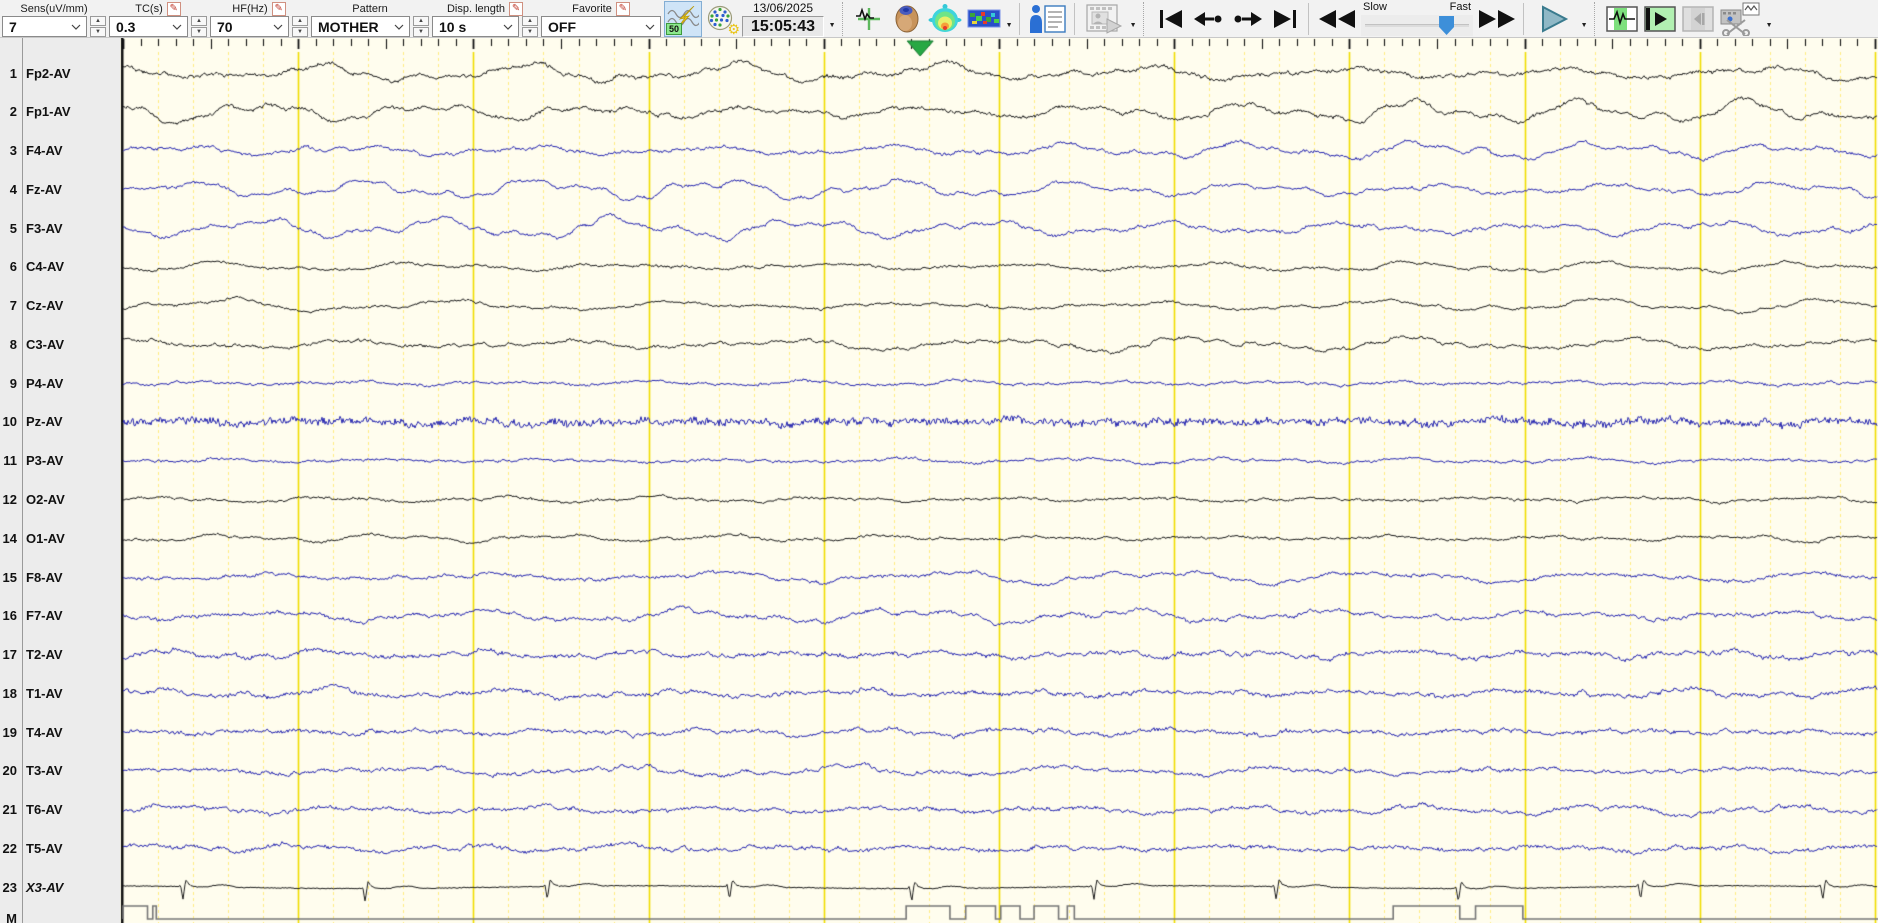 The height and width of the screenshot is (923, 1878). What do you see at coordinates (1209, 19) in the screenshot?
I see `step-back-button` at bounding box center [1209, 19].